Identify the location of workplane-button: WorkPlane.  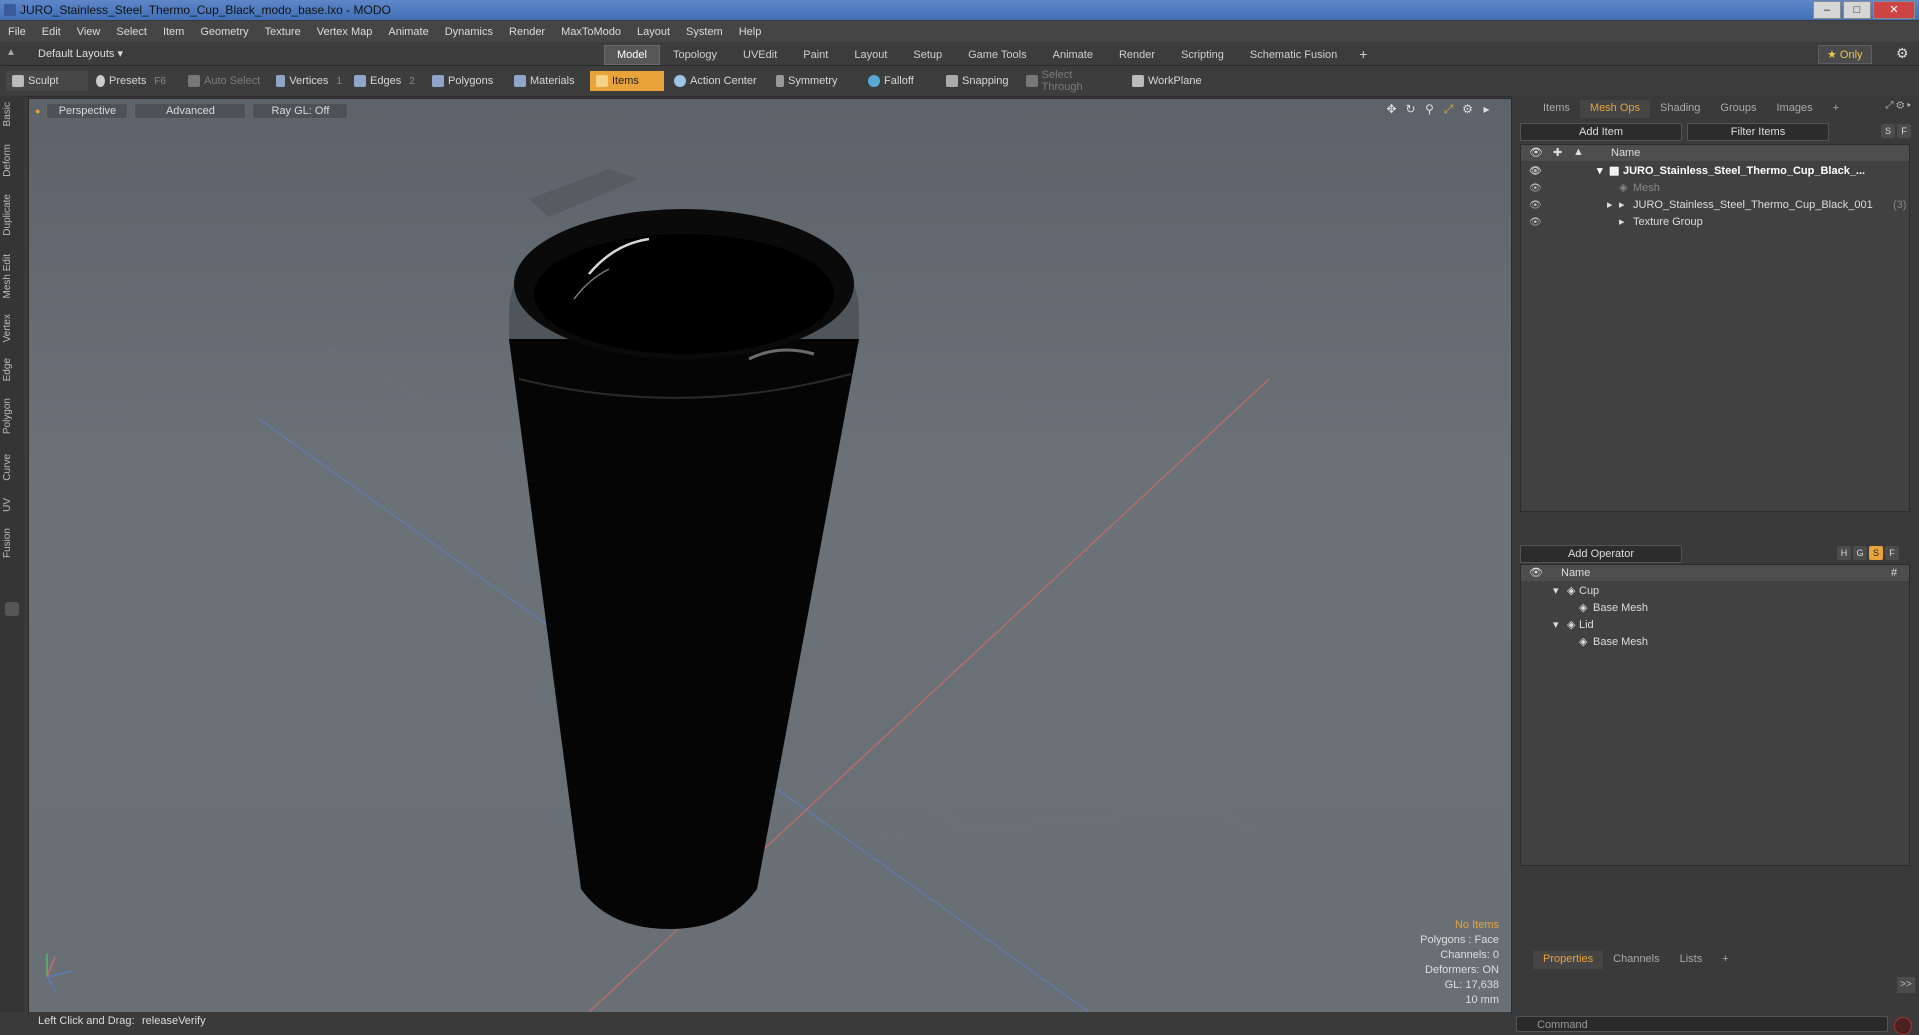
(1167, 81).